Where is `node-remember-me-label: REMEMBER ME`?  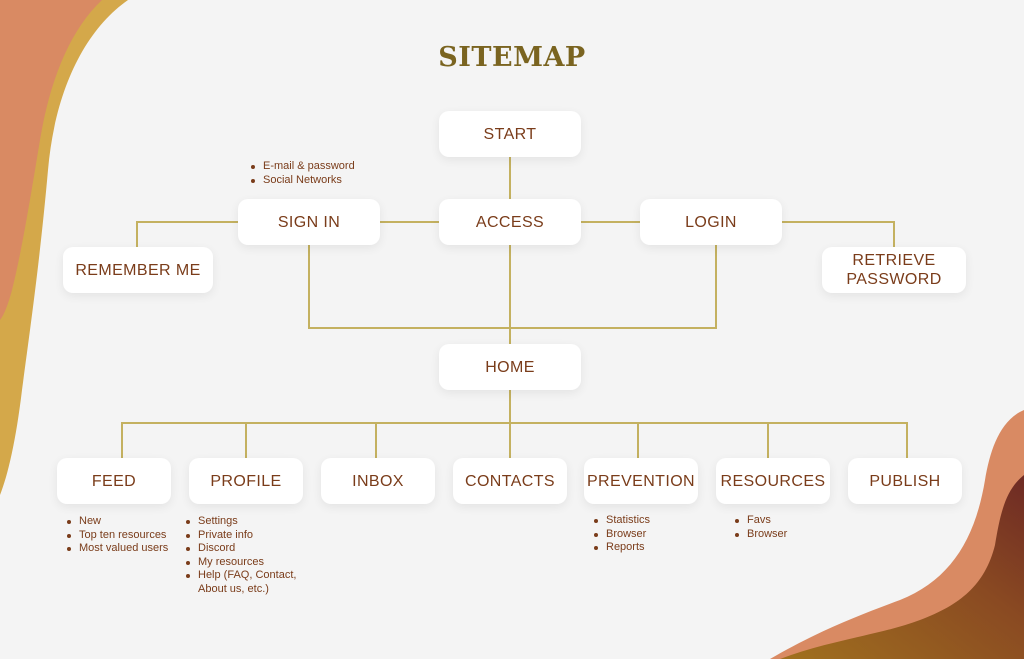
node-remember-me-label: REMEMBER ME is located at coordinates (138, 270).